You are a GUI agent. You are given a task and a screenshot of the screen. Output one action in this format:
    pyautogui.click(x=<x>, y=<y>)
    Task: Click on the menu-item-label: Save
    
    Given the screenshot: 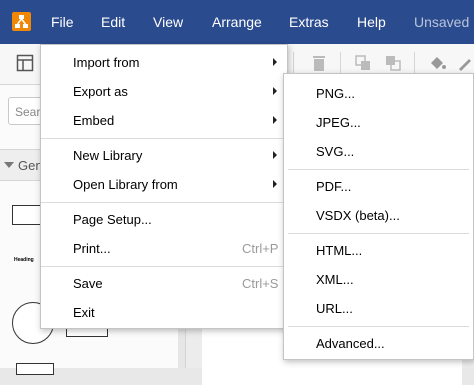 What is the action you would take?
    pyautogui.click(x=88, y=283)
    